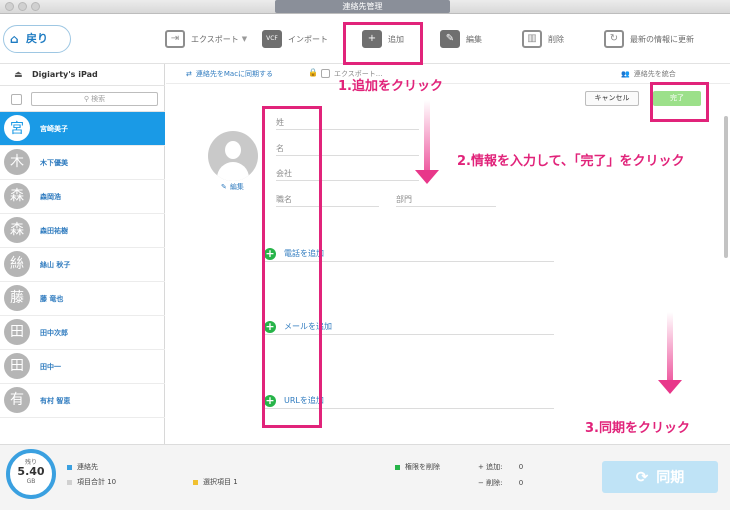 The image size is (730, 510). I want to click on sync-icon: ⇄, so click(189, 74).